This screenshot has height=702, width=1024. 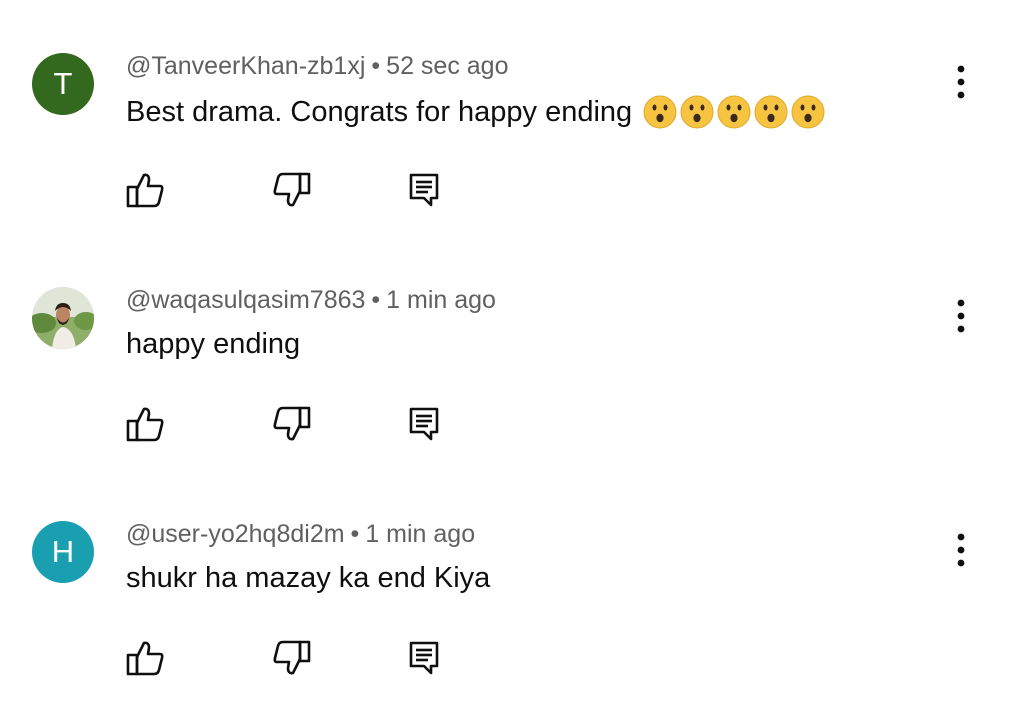 I want to click on avatar-letter: H, so click(x=63, y=551).